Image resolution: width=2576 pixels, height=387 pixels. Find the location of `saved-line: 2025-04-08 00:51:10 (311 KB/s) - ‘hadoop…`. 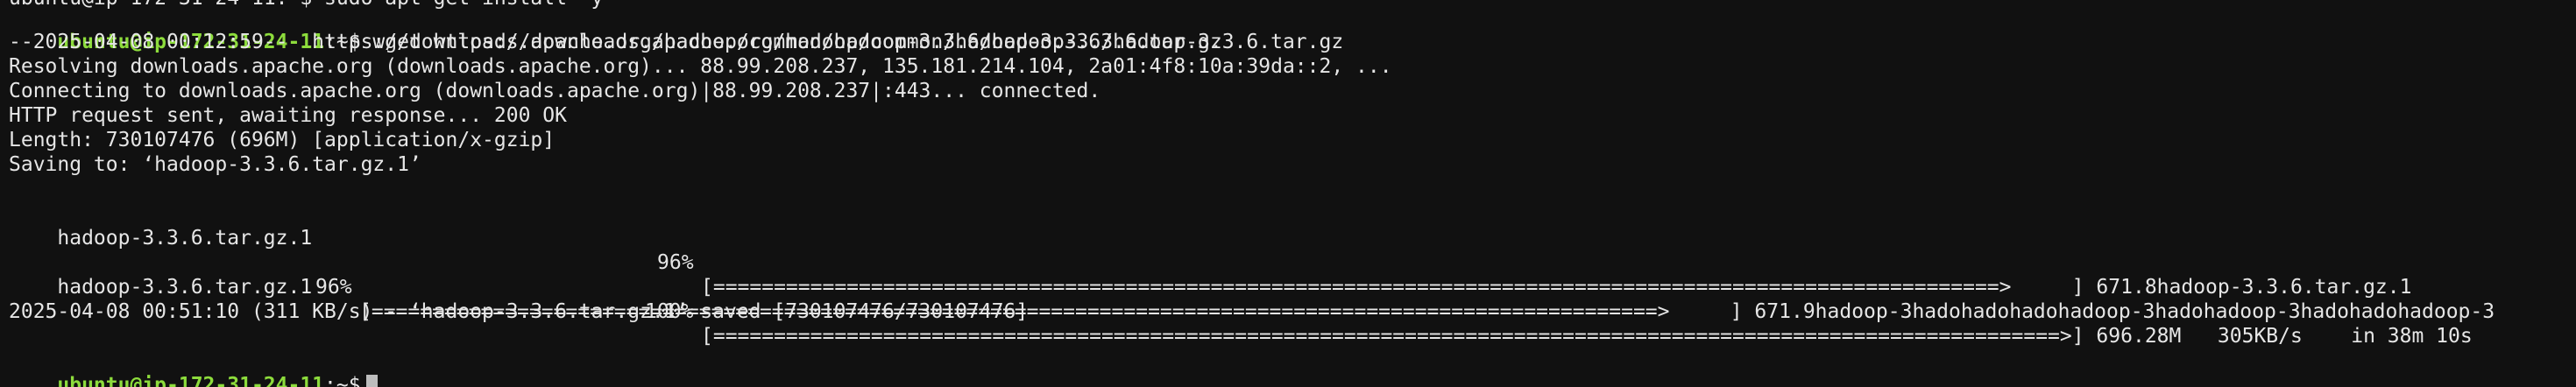

saved-line: 2025-04-08 00:51:10 (311 KB/s) - ‘hadoop… is located at coordinates (519, 312).